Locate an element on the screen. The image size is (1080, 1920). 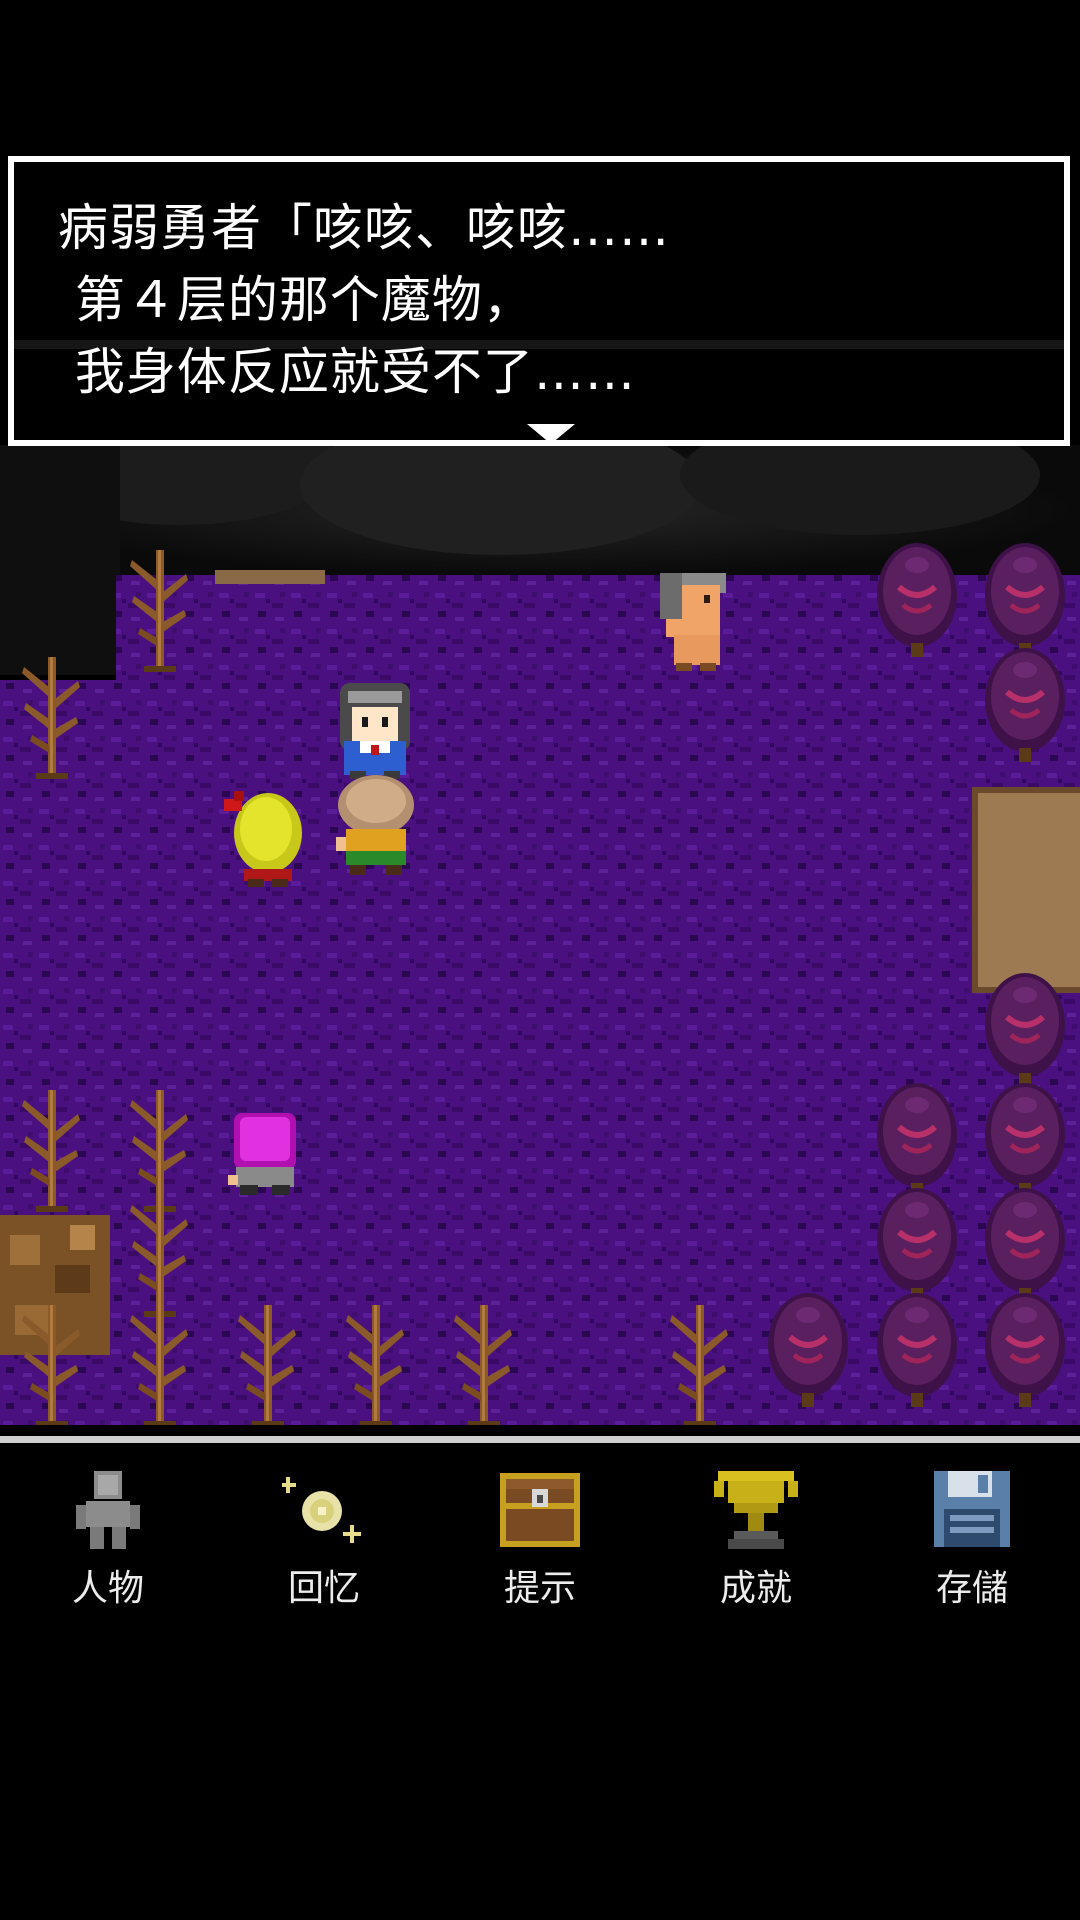
menu-item-memories: 回忆 is located at coordinates (324, 1557).